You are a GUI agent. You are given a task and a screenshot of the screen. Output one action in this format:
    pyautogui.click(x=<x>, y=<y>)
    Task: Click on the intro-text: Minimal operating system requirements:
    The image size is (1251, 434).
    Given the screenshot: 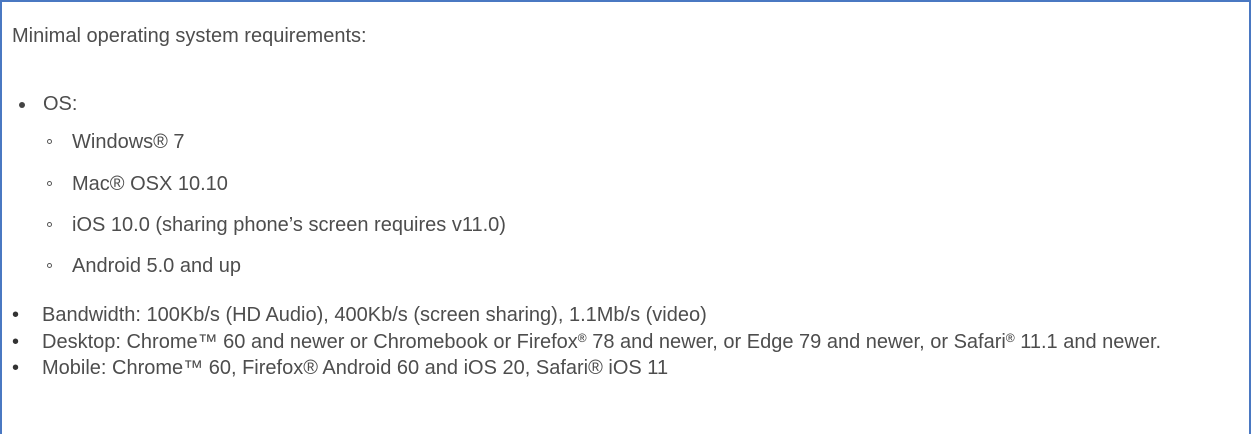 What is the action you would take?
    pyautogui.click(x=189, y=36)
    